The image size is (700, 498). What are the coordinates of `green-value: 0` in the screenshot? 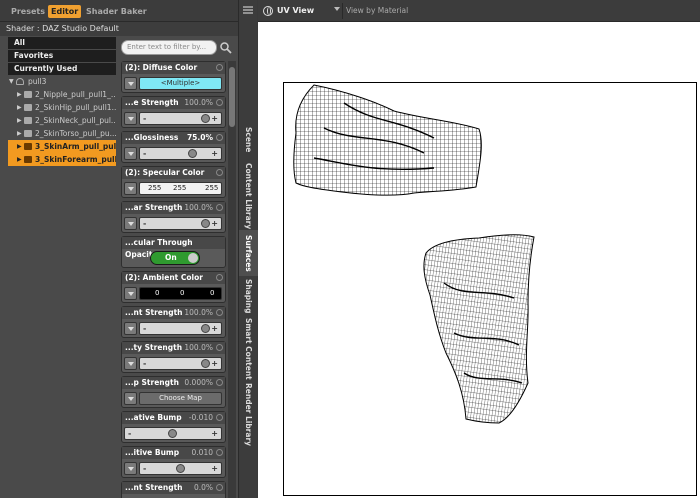 It's located at (182, 293).